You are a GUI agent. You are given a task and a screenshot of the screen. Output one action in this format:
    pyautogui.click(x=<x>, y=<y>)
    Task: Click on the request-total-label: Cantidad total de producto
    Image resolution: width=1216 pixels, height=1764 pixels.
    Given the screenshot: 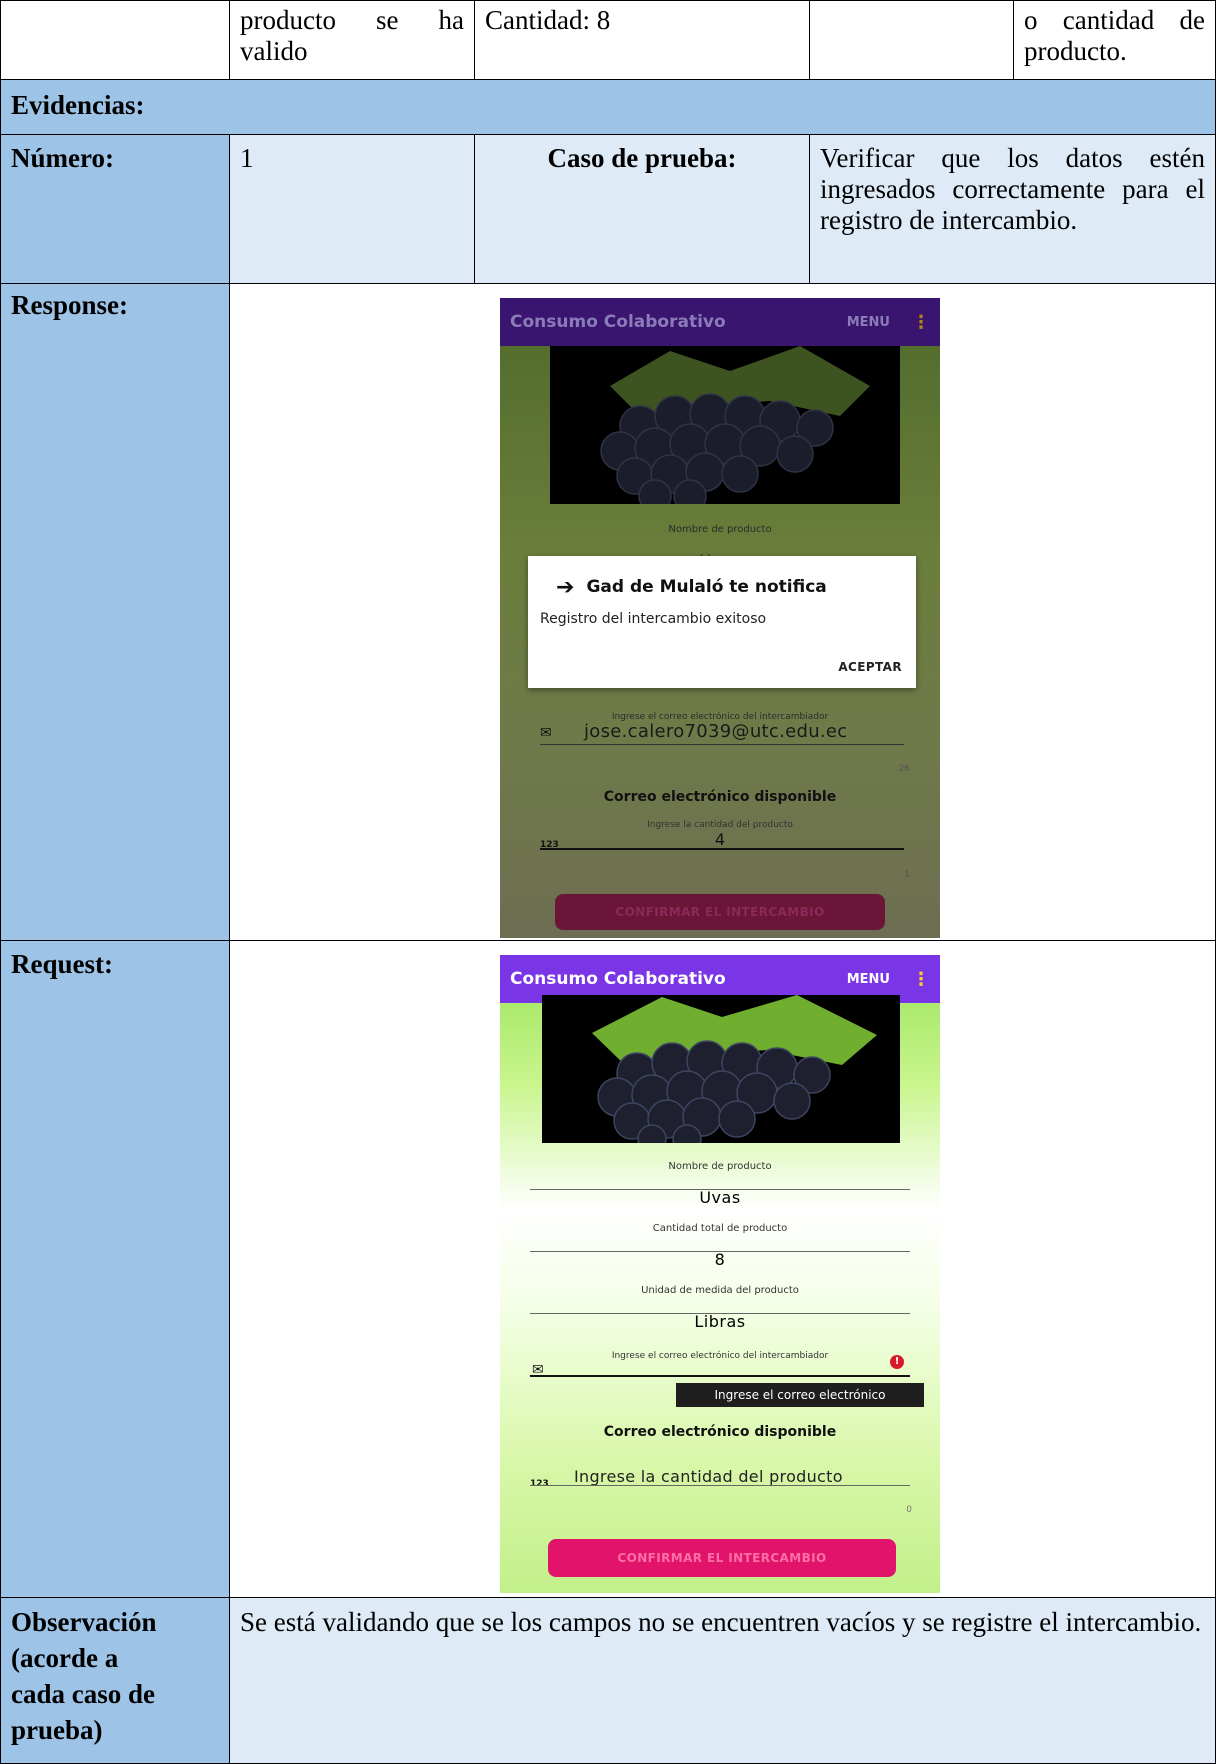 What is the action you would take?
    pyautogui.click(x=720, y=1228)
    